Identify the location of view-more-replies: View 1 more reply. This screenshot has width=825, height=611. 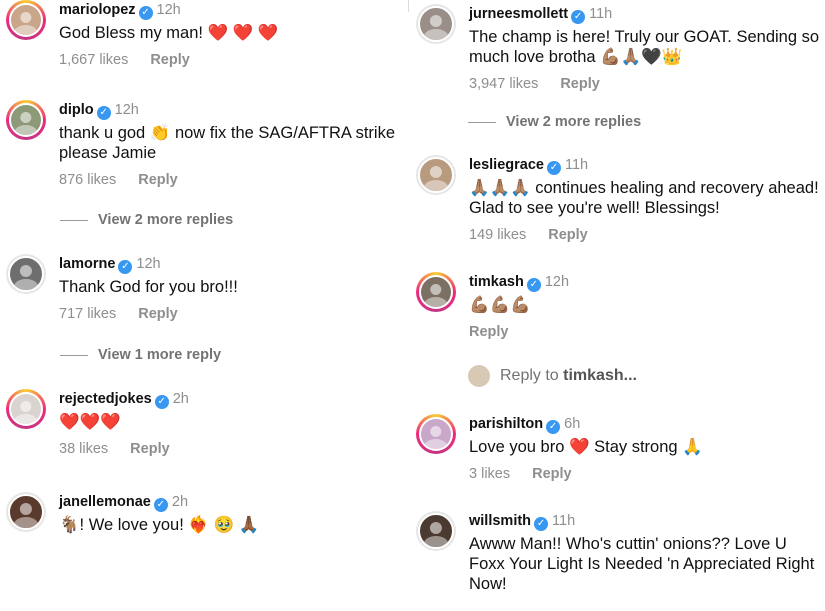
(140, 355).